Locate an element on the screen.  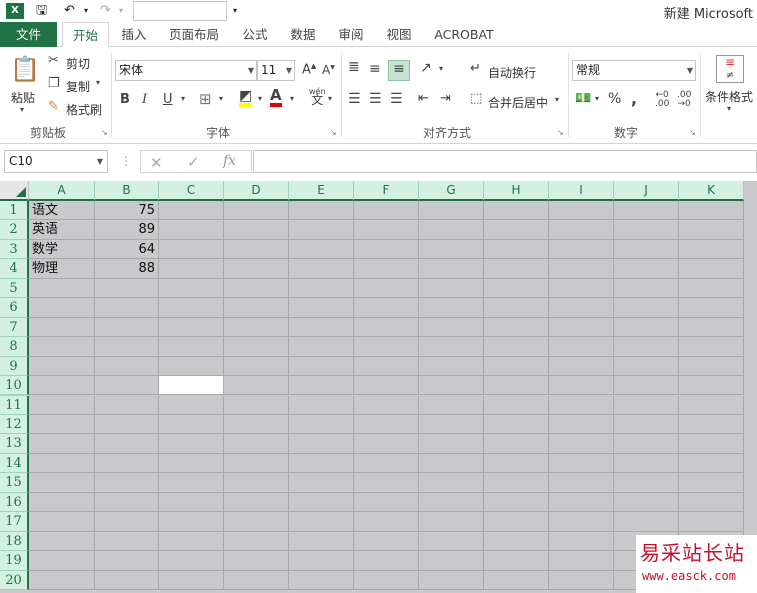
cell-d11 is located at coordinates (256, 405).